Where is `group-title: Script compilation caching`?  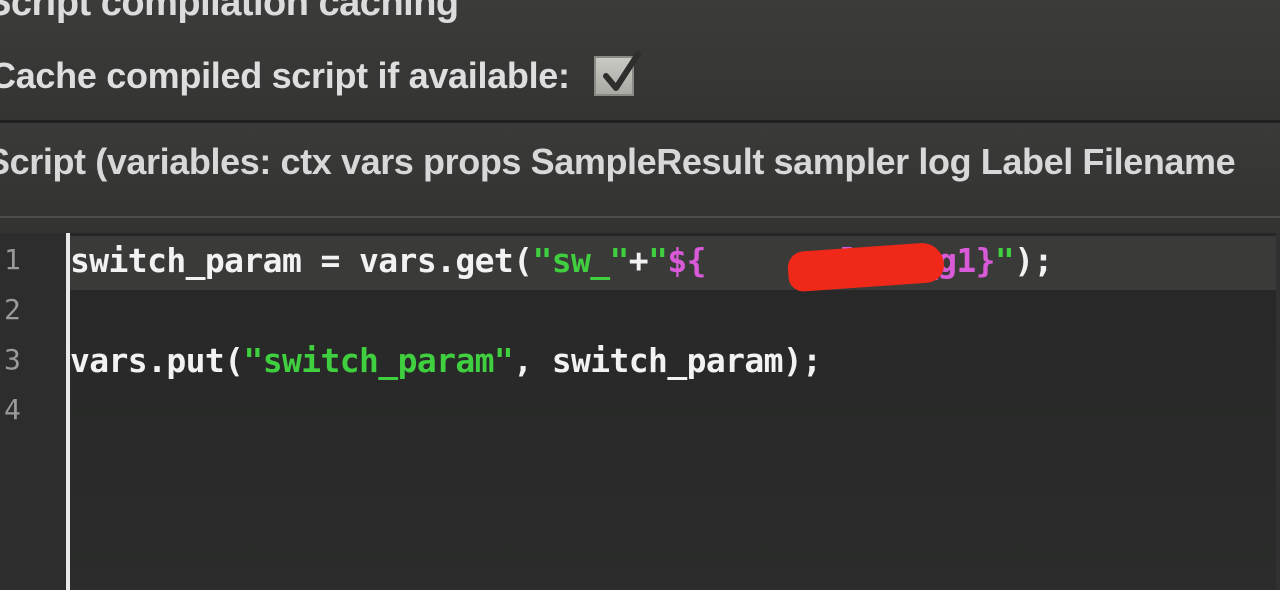 group-title: Script compilation caching is located at coordinates (229, 12).